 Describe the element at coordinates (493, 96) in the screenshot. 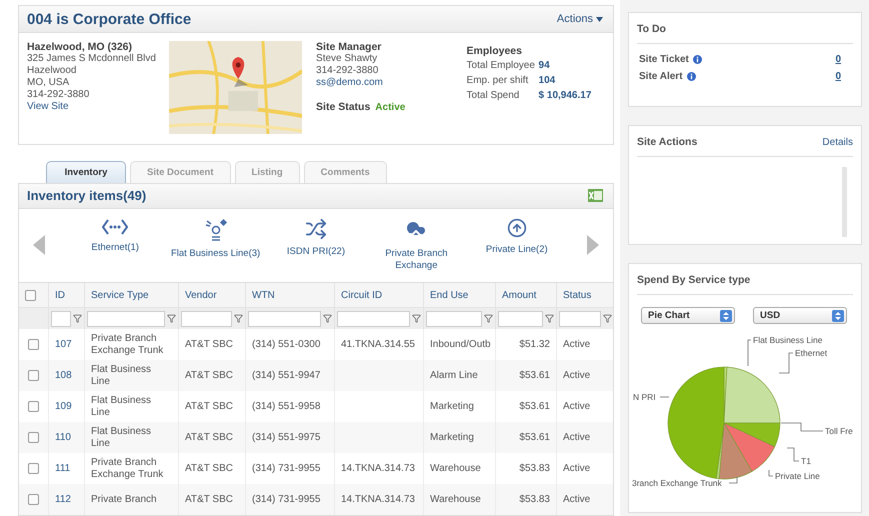

I see `employee-stat-label: Total Spend` at that location.